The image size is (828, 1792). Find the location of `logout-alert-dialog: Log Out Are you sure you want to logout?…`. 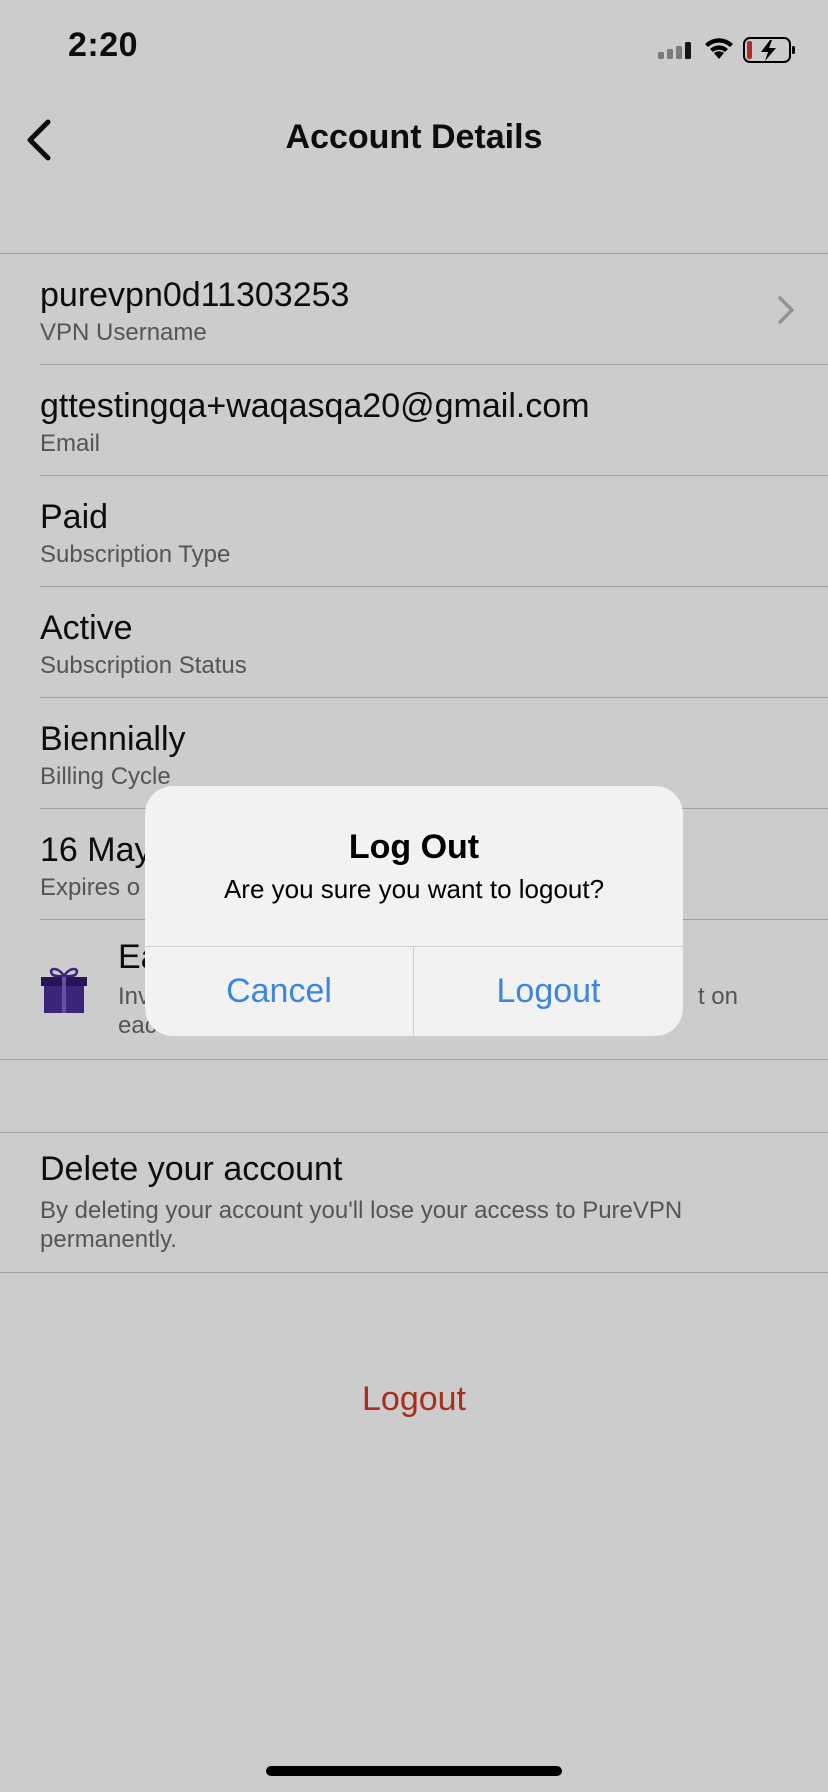

logout-alert-dialog: Log Out Are you sure you want to logout?… is located at coordinates (414, 911).